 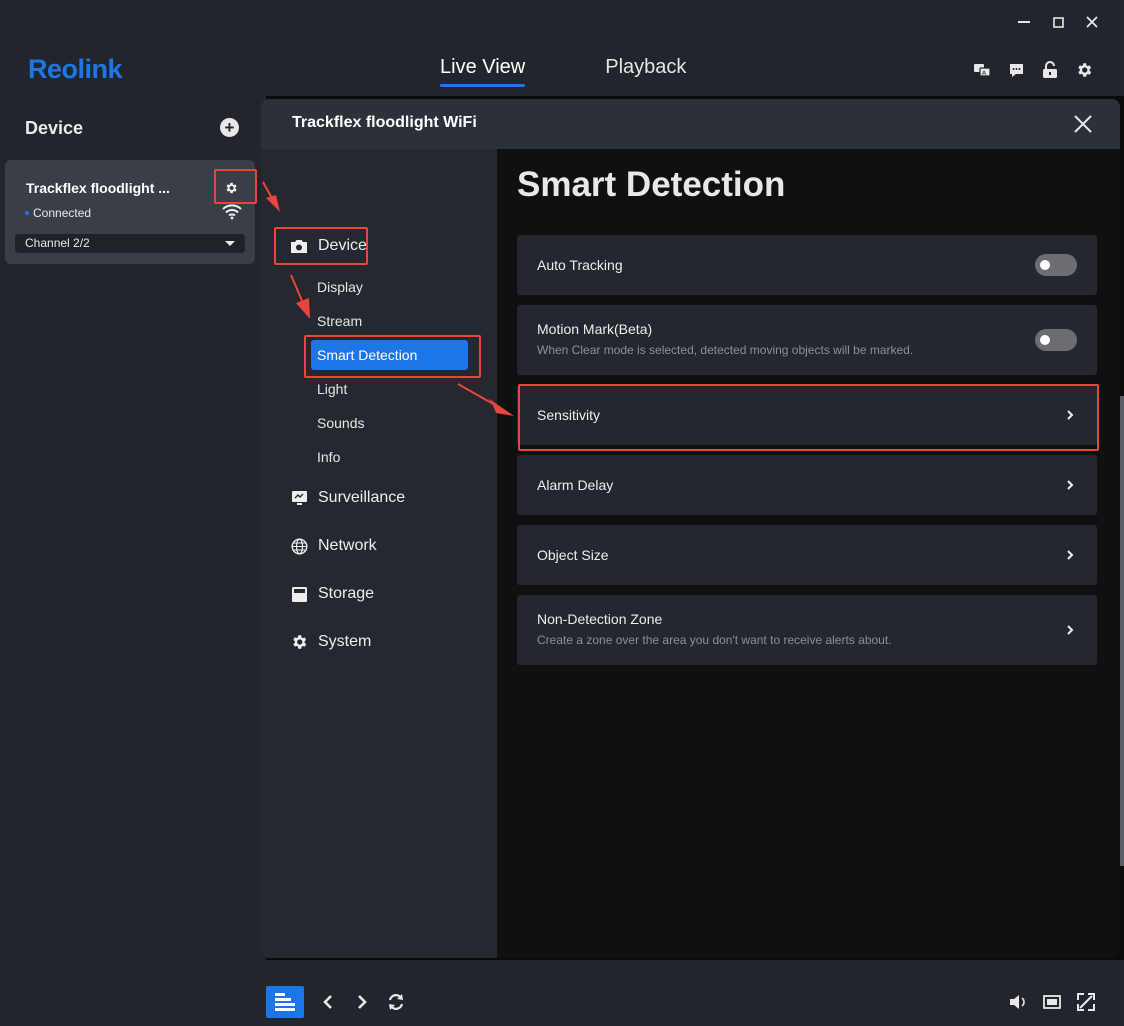 What do you see at coordinates (1024, 22) in the screenshot?
I see `minimize-icon` at bounding box center [1024, 22].